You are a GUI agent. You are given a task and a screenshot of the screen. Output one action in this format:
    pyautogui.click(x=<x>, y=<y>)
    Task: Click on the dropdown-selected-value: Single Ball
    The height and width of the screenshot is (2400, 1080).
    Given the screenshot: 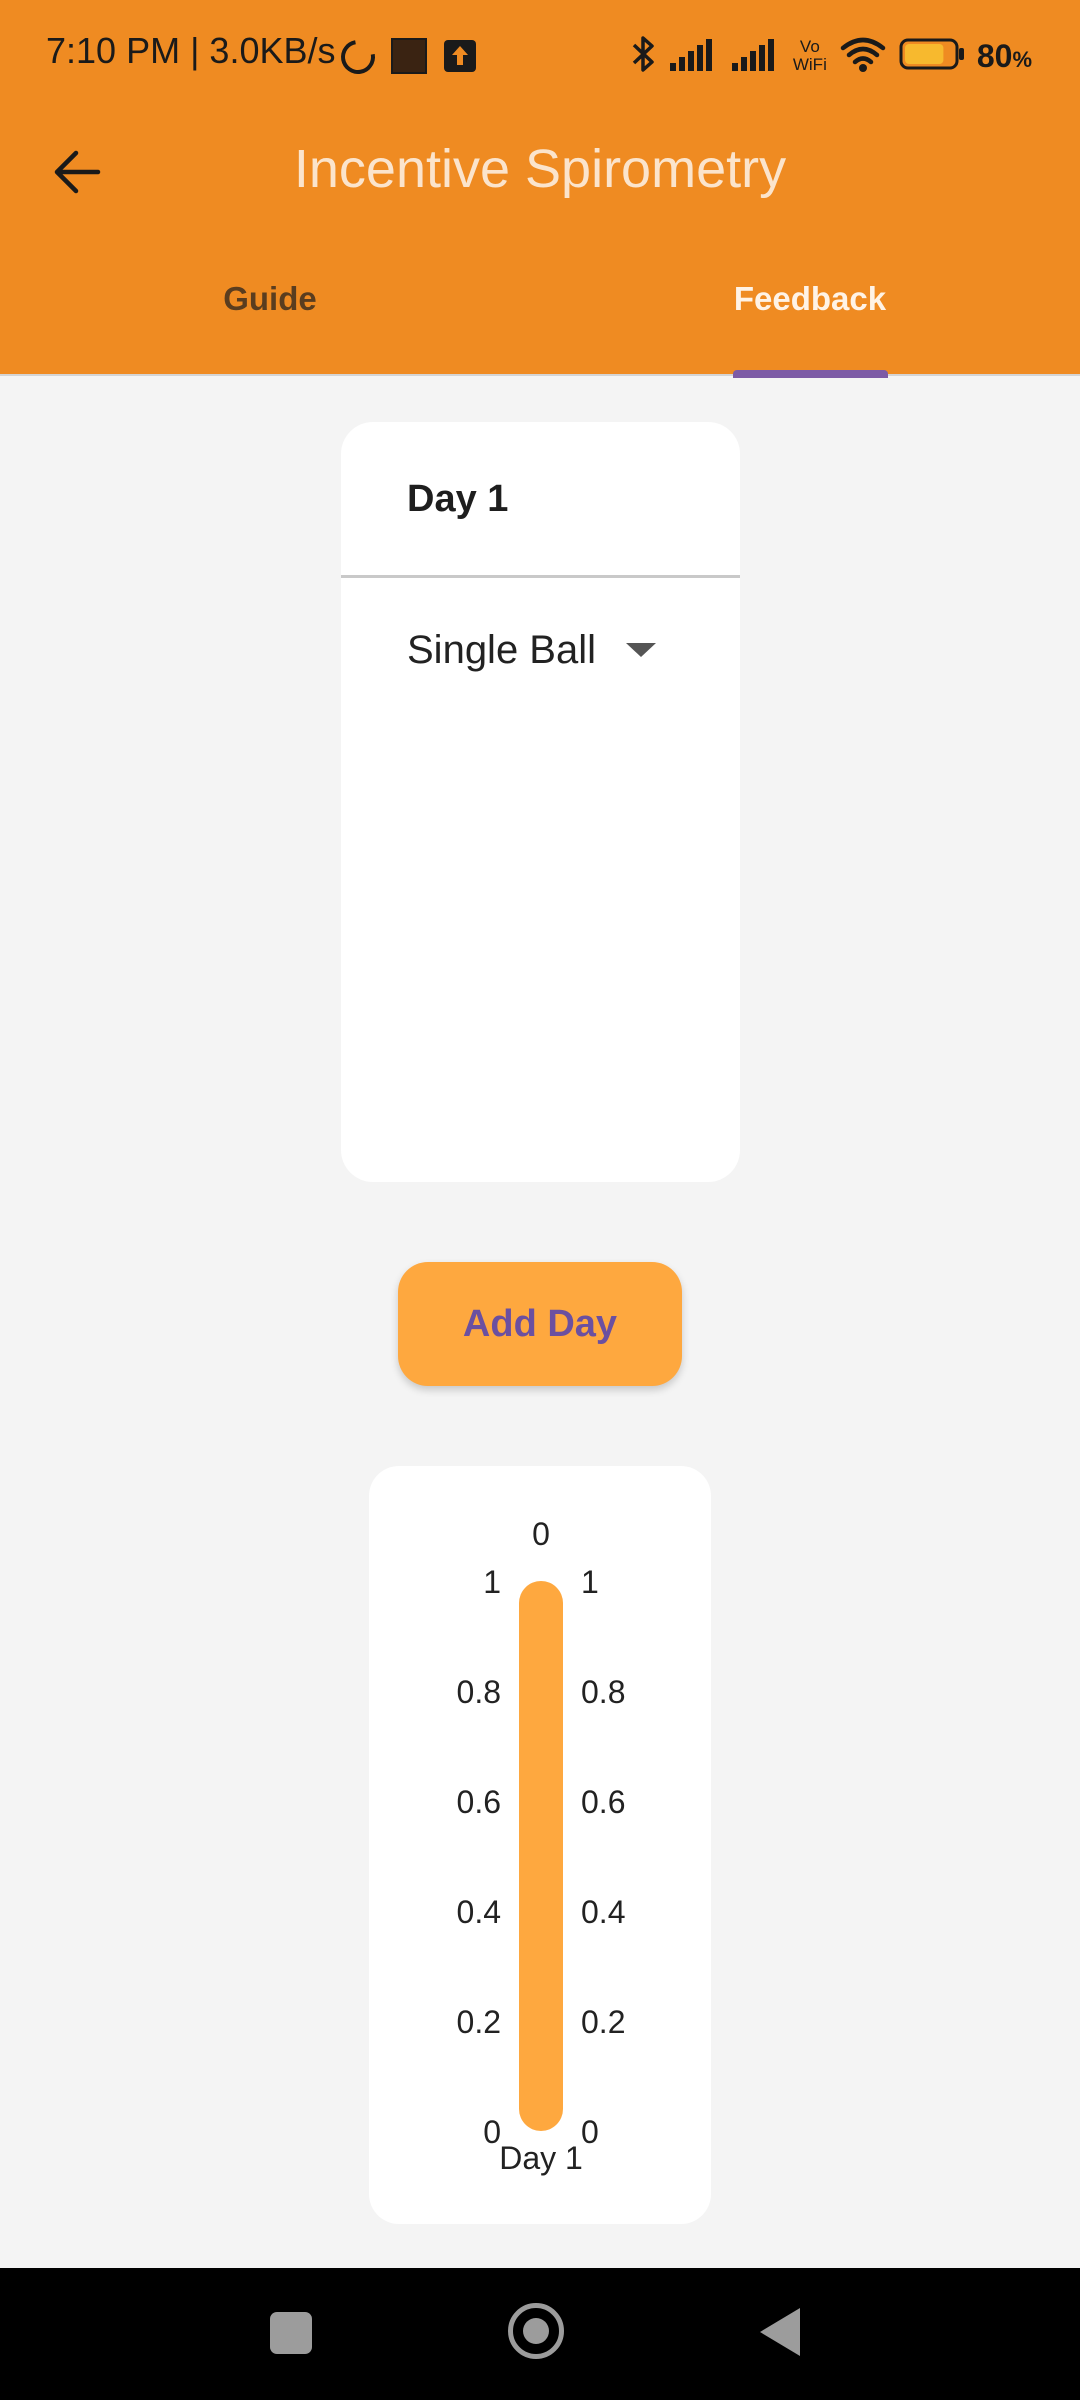 What is the action you would take?
    pyautogui.click(x=502, y=649)
    